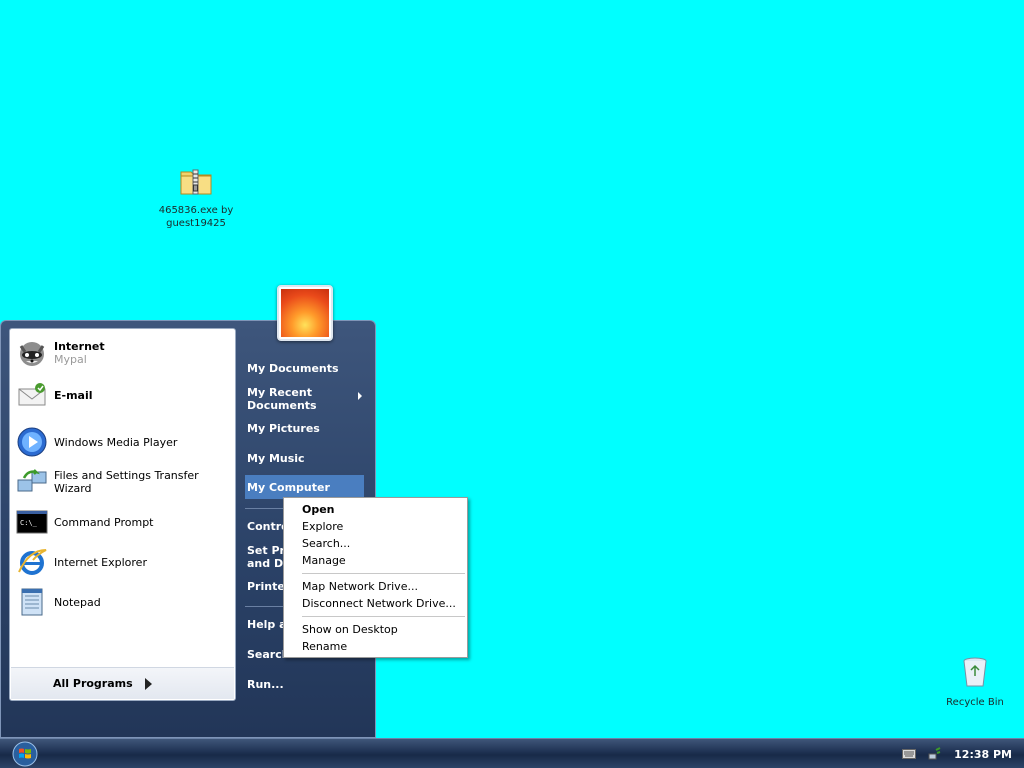 The height and width of the screenshot is (768, 1024). What do you see at coordinates (288, 487) in the screenshot?
I see `right-item-label: My Computer` at bounding box center [288, 487].